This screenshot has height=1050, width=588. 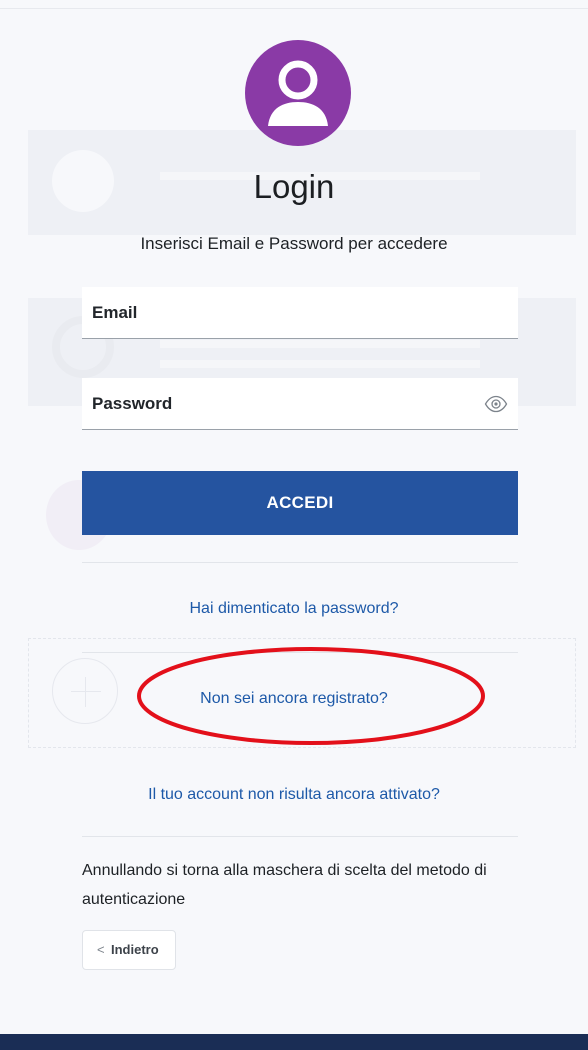 What do you see at coordinates (101, 949) in the screenshot?
I see `chevron-left-icon: <` at bounding box center [101, 949].